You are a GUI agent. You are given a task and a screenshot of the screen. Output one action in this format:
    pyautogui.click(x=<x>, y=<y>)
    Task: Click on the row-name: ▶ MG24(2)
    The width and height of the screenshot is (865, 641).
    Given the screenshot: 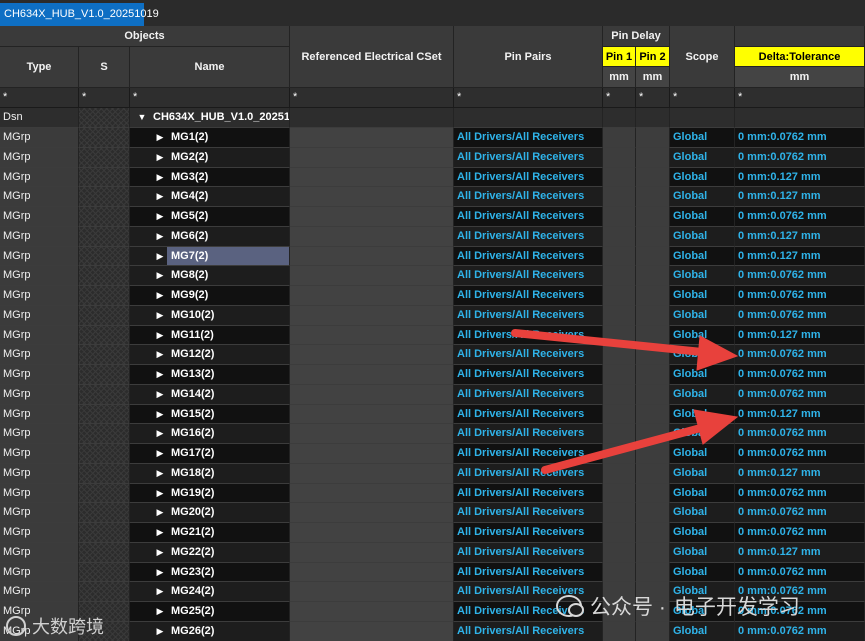 What is the action you would take?
    pyautogui.click(x=210, y=592)
    